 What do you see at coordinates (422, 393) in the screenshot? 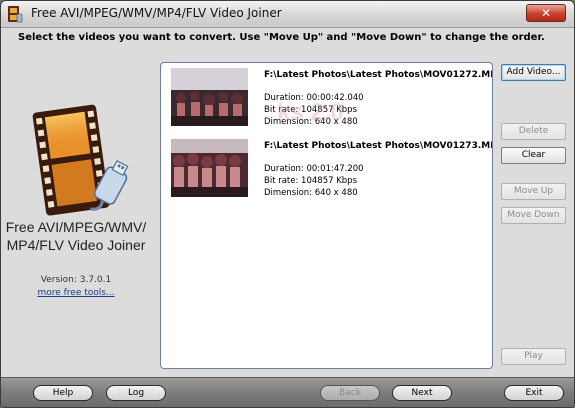
I see `next-button: Next` at bounding box center [422, 393].